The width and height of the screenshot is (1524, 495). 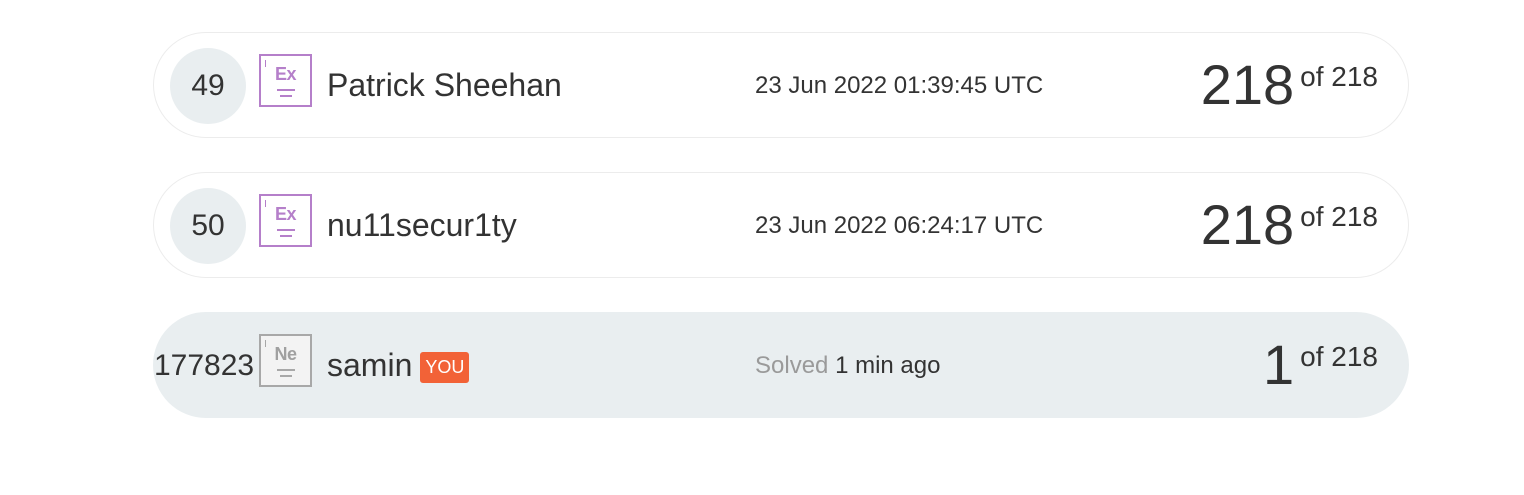 What do you see at coordinates (792, 365) in the screenshot?
I see `solved-label: Solved` at bounding box center [792, 365].